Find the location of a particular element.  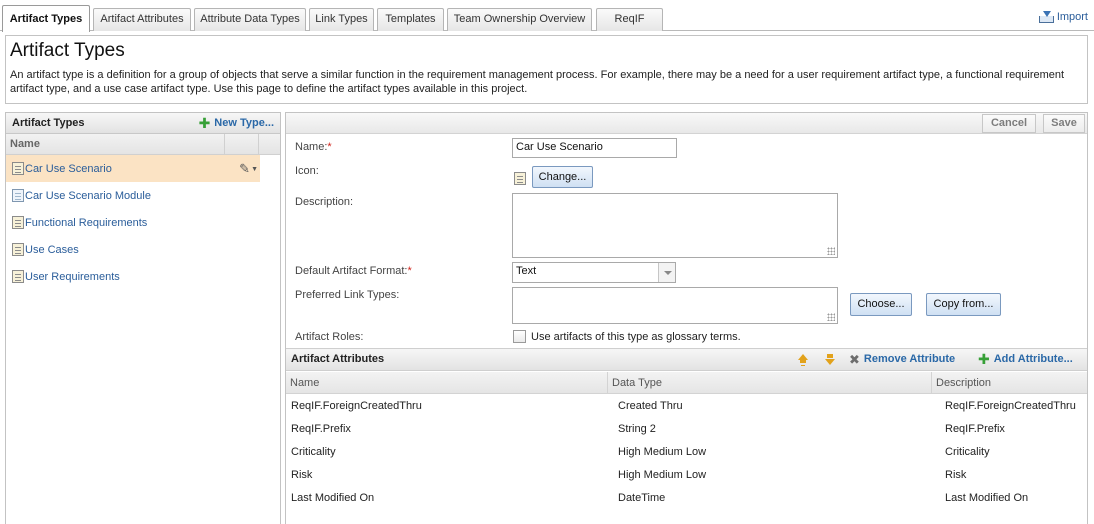

name-column-header: Name is located at coordinates (115, 144).